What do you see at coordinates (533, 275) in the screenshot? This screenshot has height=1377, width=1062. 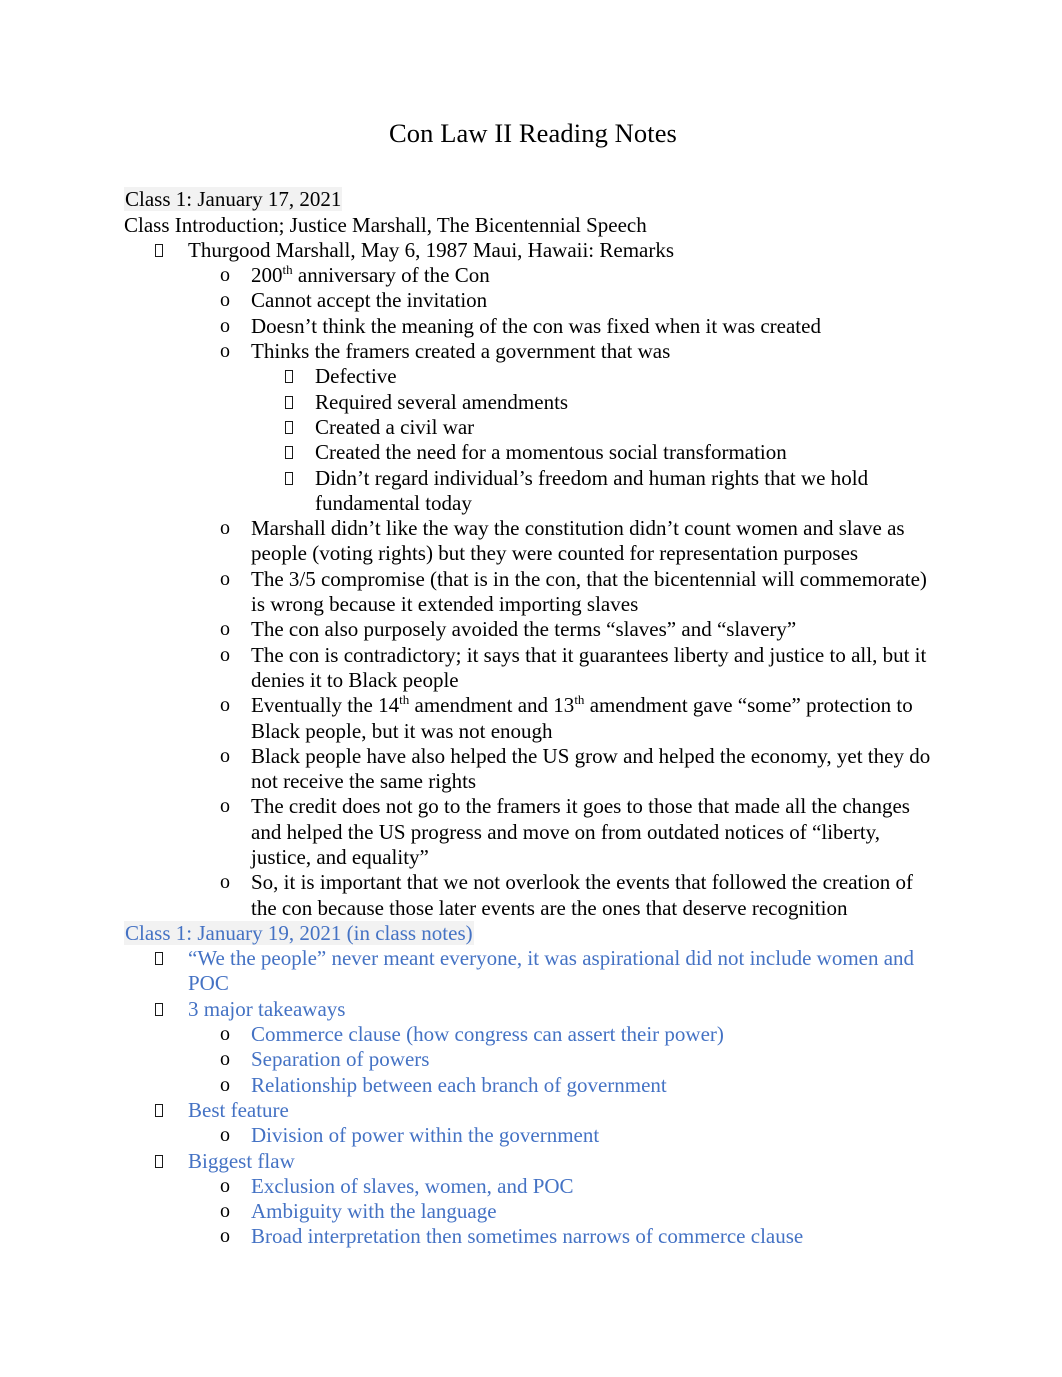 I see `list-item: o 200th anniversary of the Con` at bounding box center [533, 275].